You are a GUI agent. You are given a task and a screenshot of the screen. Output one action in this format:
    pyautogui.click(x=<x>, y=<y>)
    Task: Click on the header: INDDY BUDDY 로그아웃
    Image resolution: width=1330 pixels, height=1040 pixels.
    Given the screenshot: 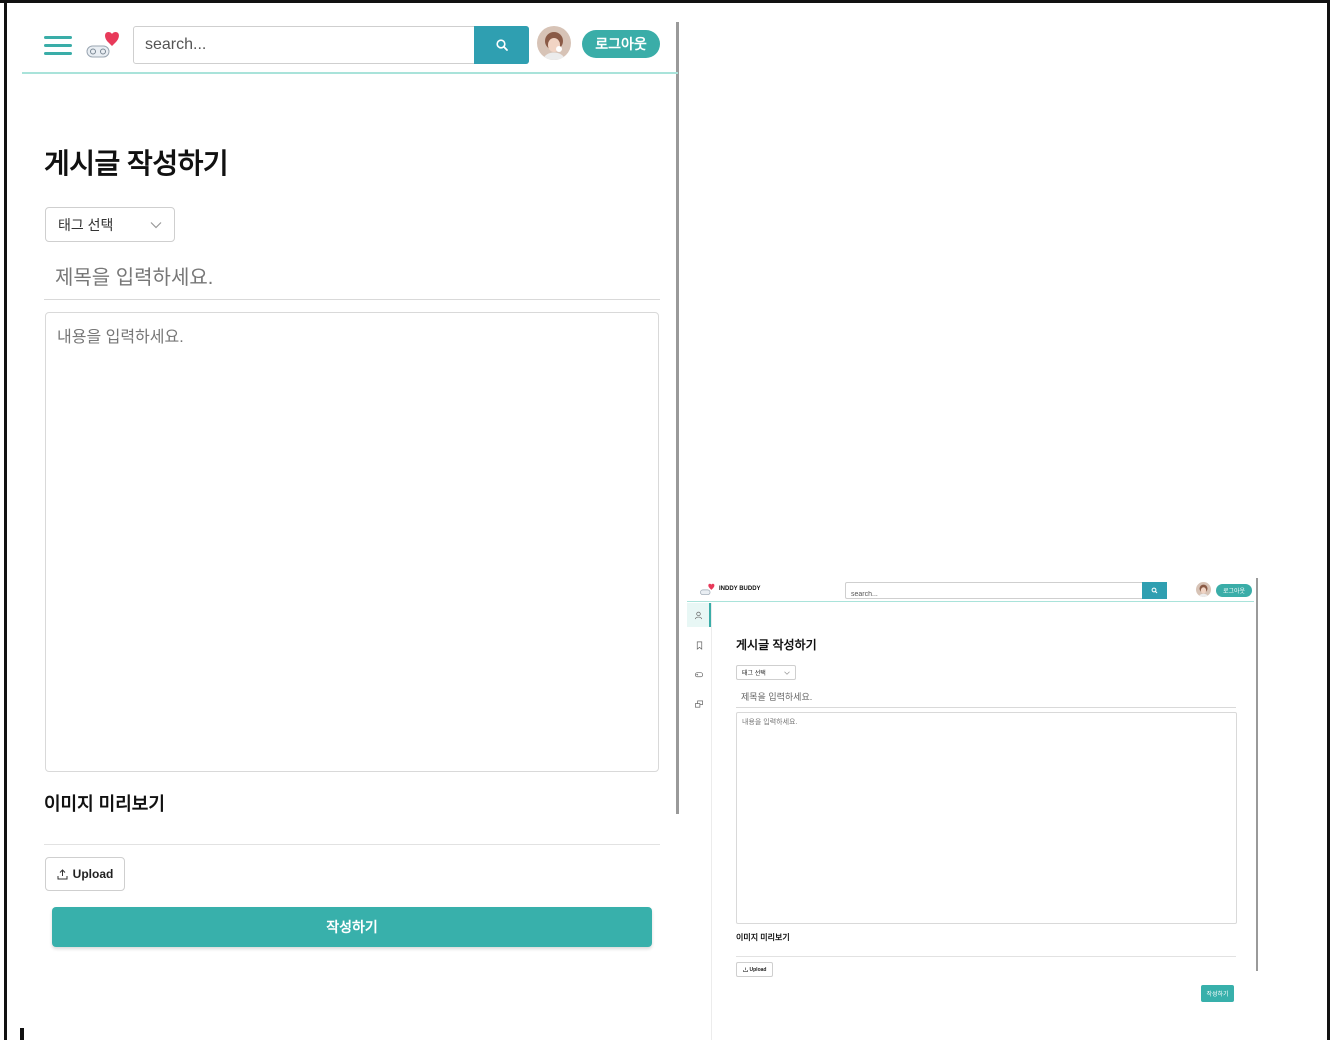 What is the action you would take?
    pyautogui.click(x=970, y=590)
    